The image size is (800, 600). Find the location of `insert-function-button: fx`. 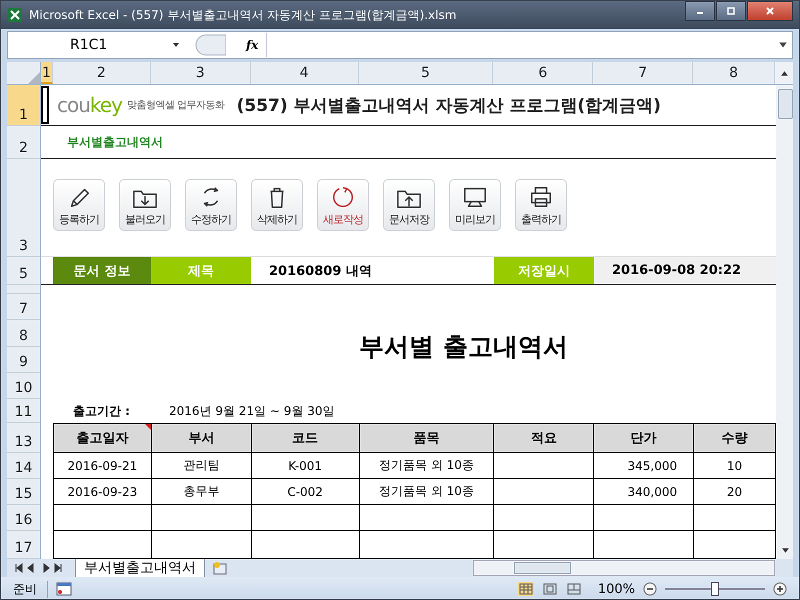

insert-function-button: fx is located at coordinates (252, 45).